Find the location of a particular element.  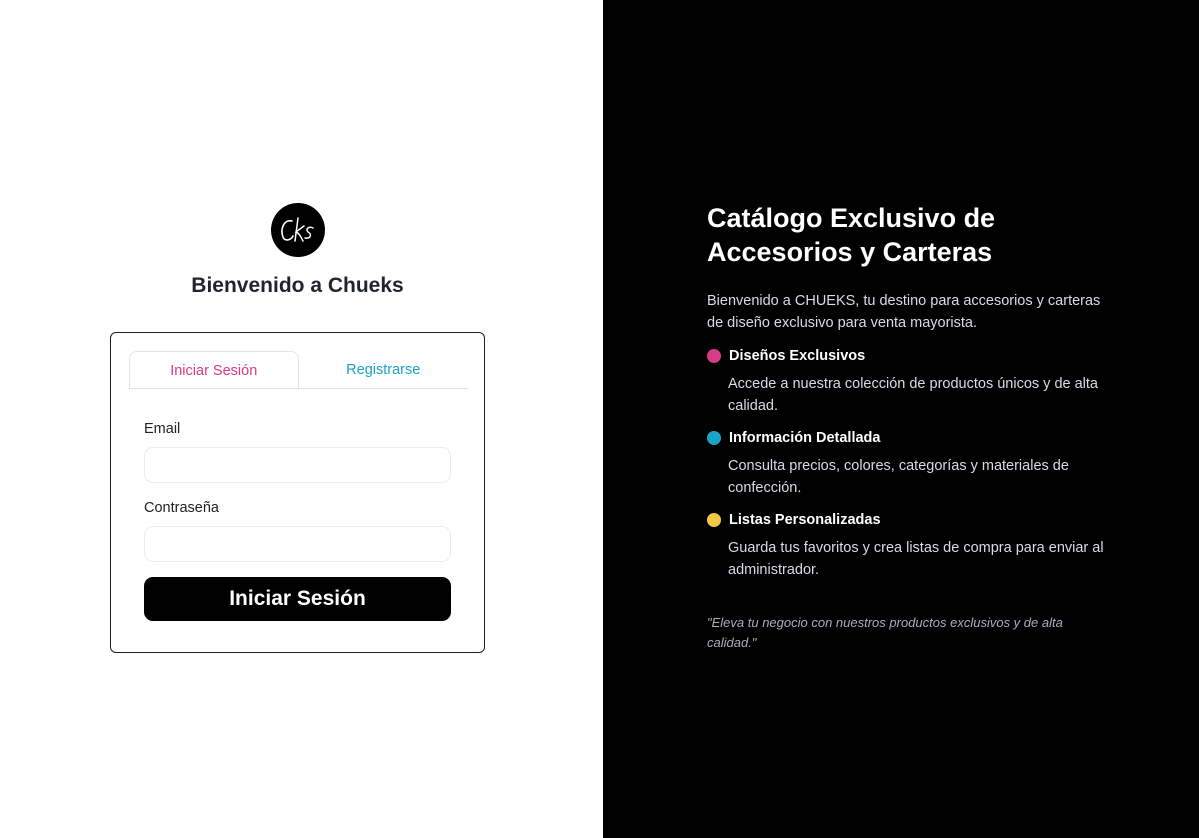

cks-script-logo-icon is located at coordinates (297, 229).